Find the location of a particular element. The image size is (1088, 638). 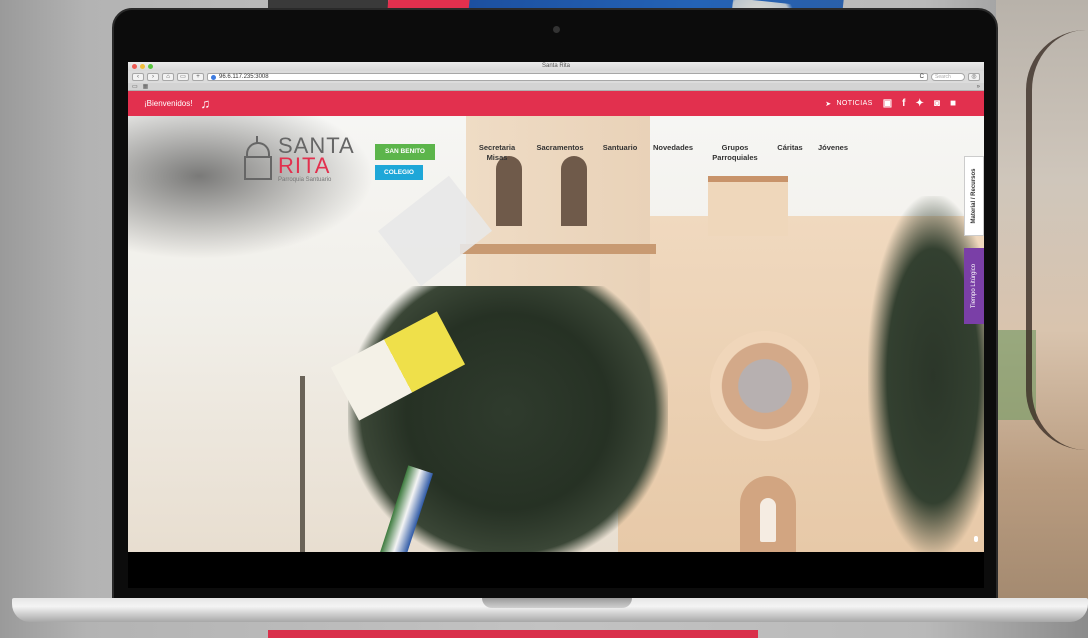

window-title: Santa Rita is located at coordinates (556, 66).